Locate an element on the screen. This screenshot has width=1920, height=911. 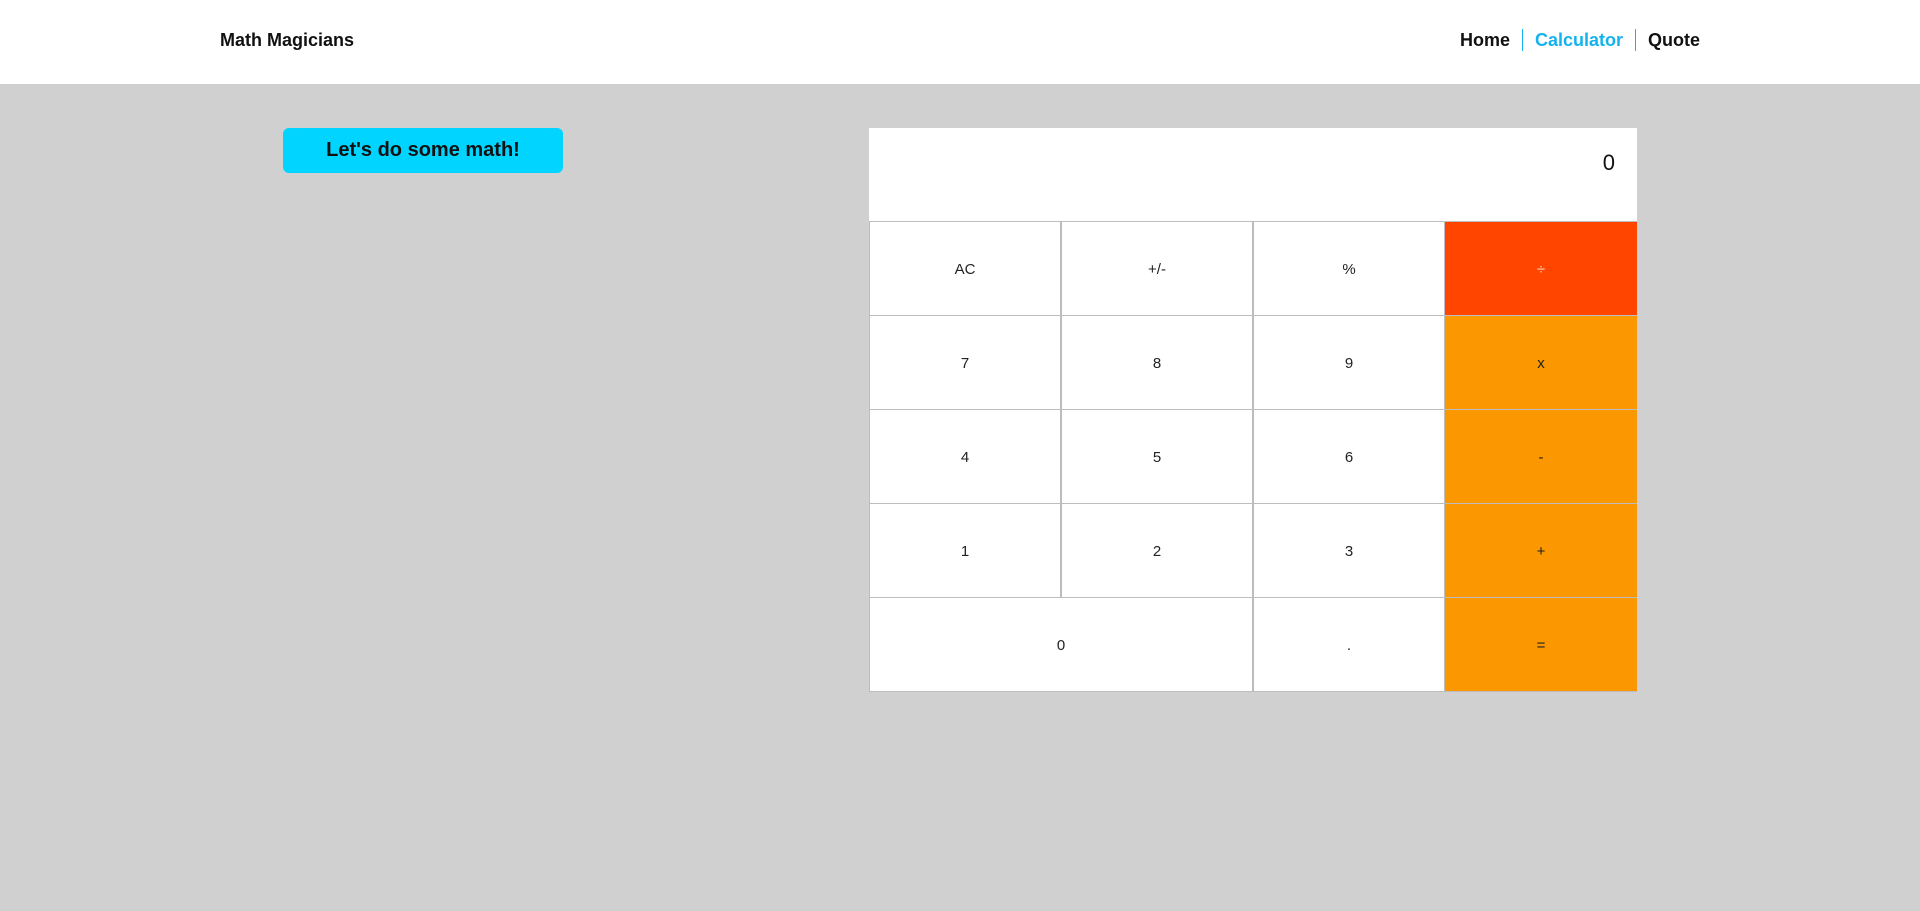
main-nav: Home Calculator Quote is located at coordinates (1574, 40).